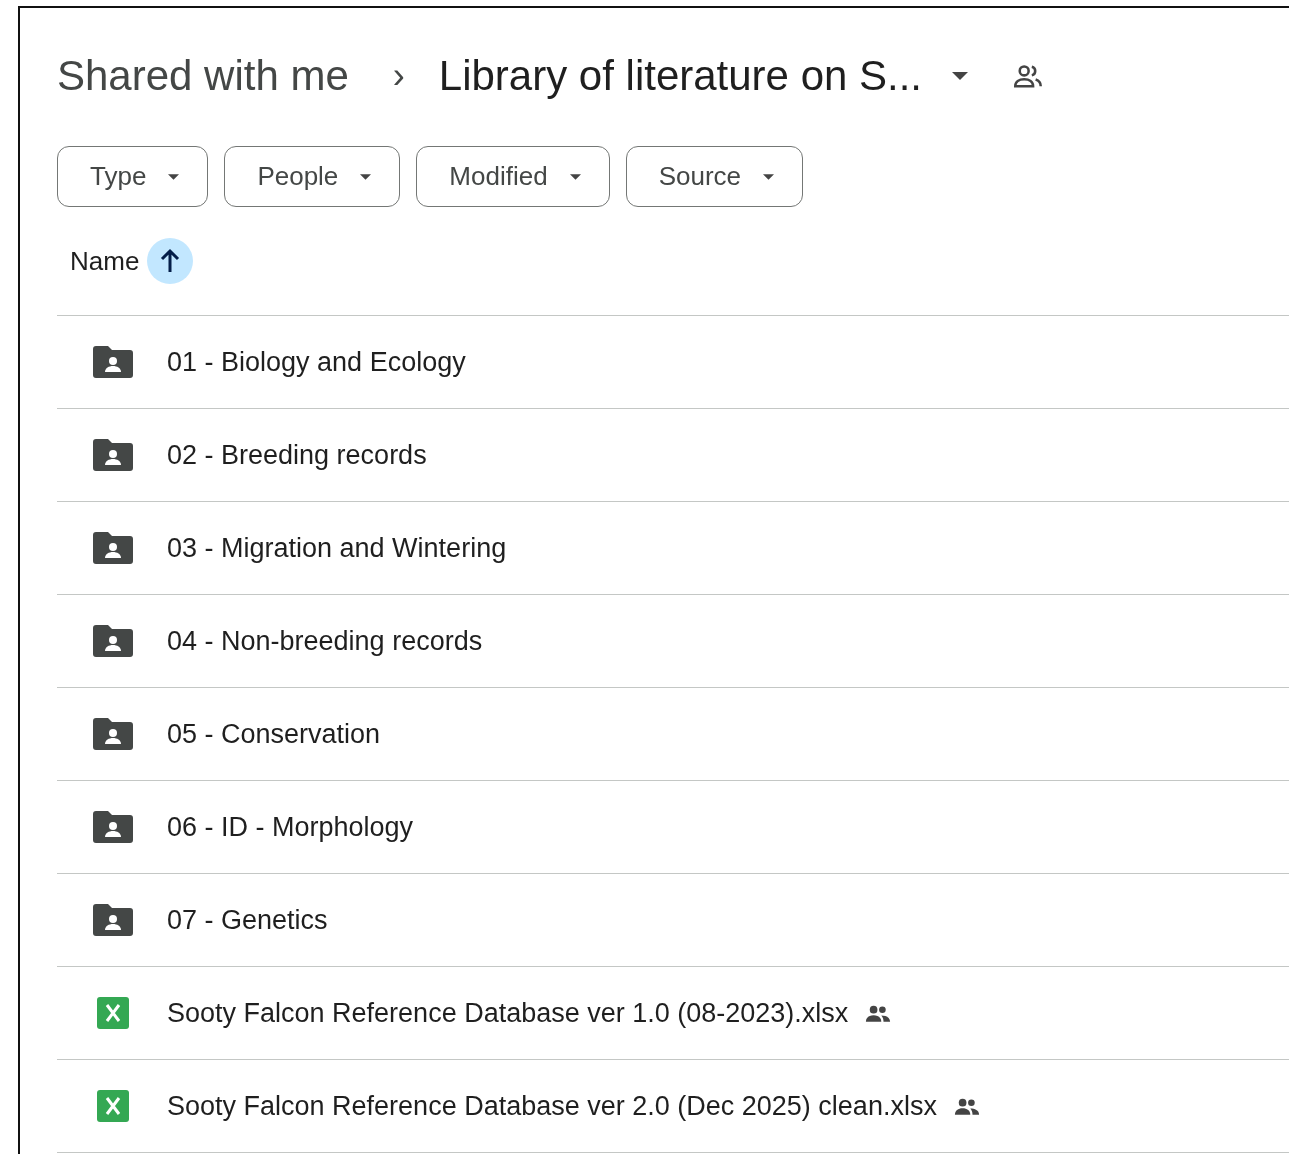 Image resolution: width=1289 pixels, height=1154 pixels. I want to click on file-name: Sooty Falcon Reference Database ver 2.0 (Dec 2025) clean.xlsx, so click(552, 1106).